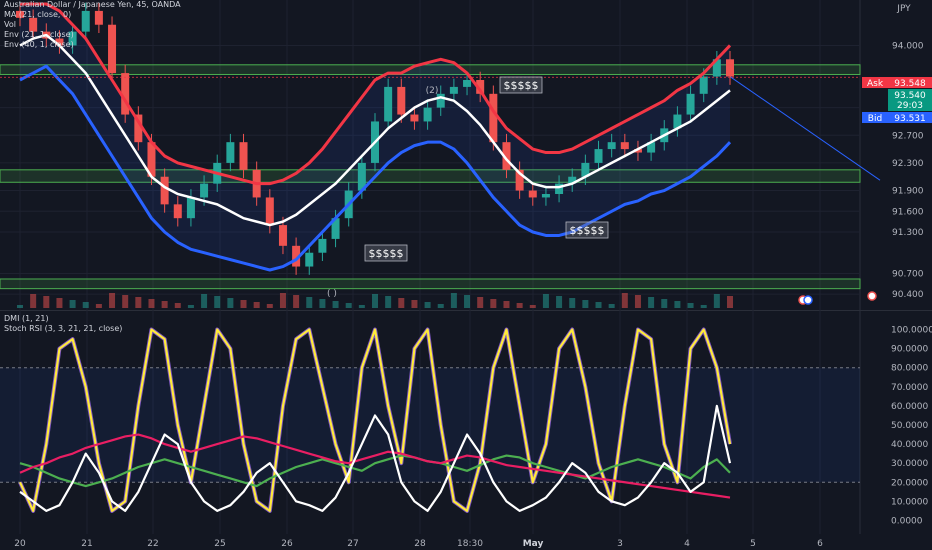 This screenshot has height=550, width=932. I want to click on time-tick-label: 22, so click(152, 544).